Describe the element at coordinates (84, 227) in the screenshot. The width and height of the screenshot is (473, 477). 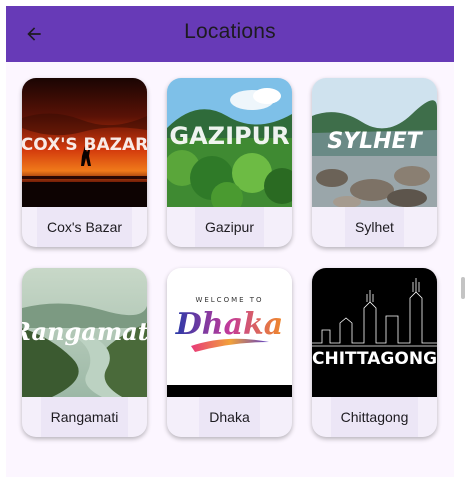
I see `location-label: Cox's Bazar` at that location.